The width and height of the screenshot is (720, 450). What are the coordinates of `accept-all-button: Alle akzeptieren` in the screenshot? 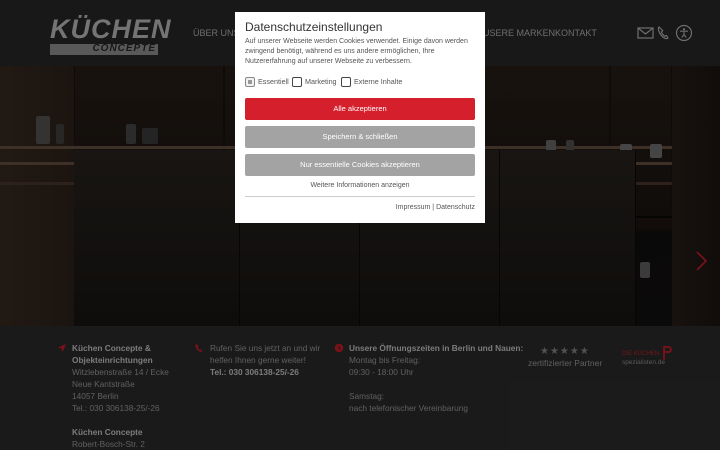 It's located at (360, 109).